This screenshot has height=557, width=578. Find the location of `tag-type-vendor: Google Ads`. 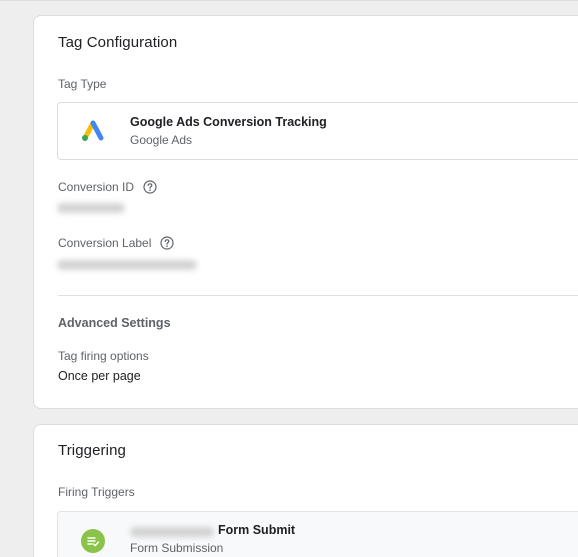

tag-type-vendor: Google Ads is located at coordinates (161, 140).